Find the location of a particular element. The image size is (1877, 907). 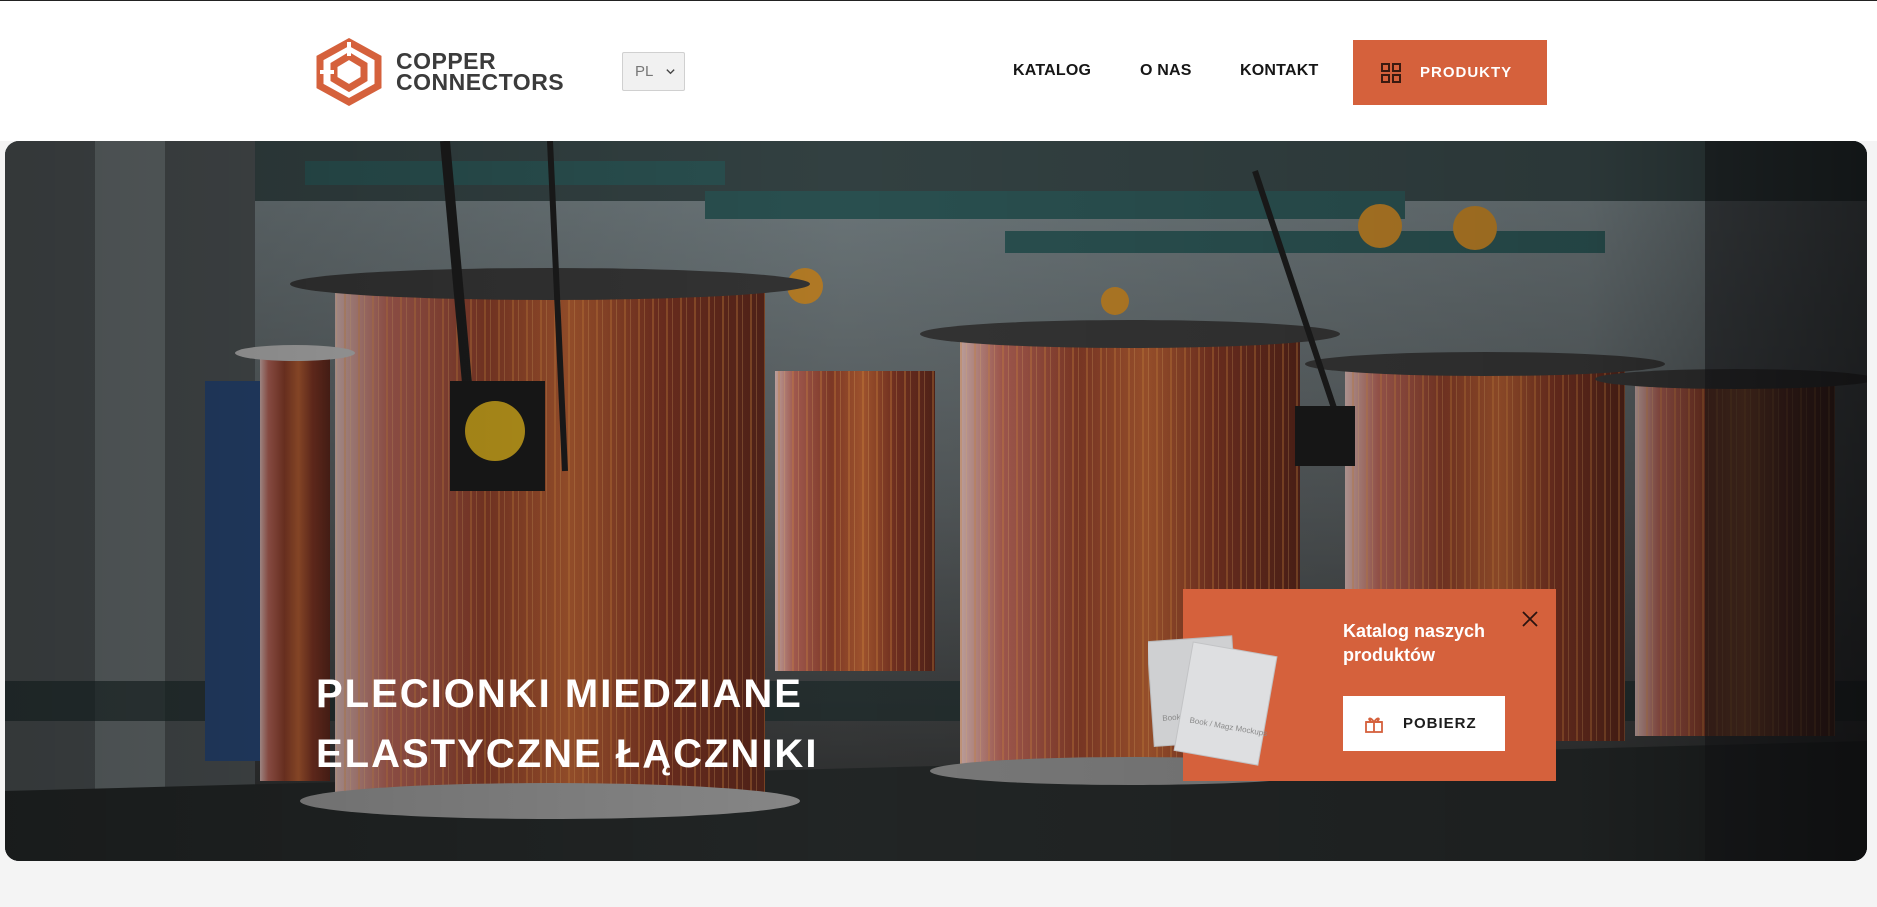

hero-title: PLECIONKI MIEDZIANE ELASTYCZNE ŁĄCZNIKI is located at coordinates (567, 724).